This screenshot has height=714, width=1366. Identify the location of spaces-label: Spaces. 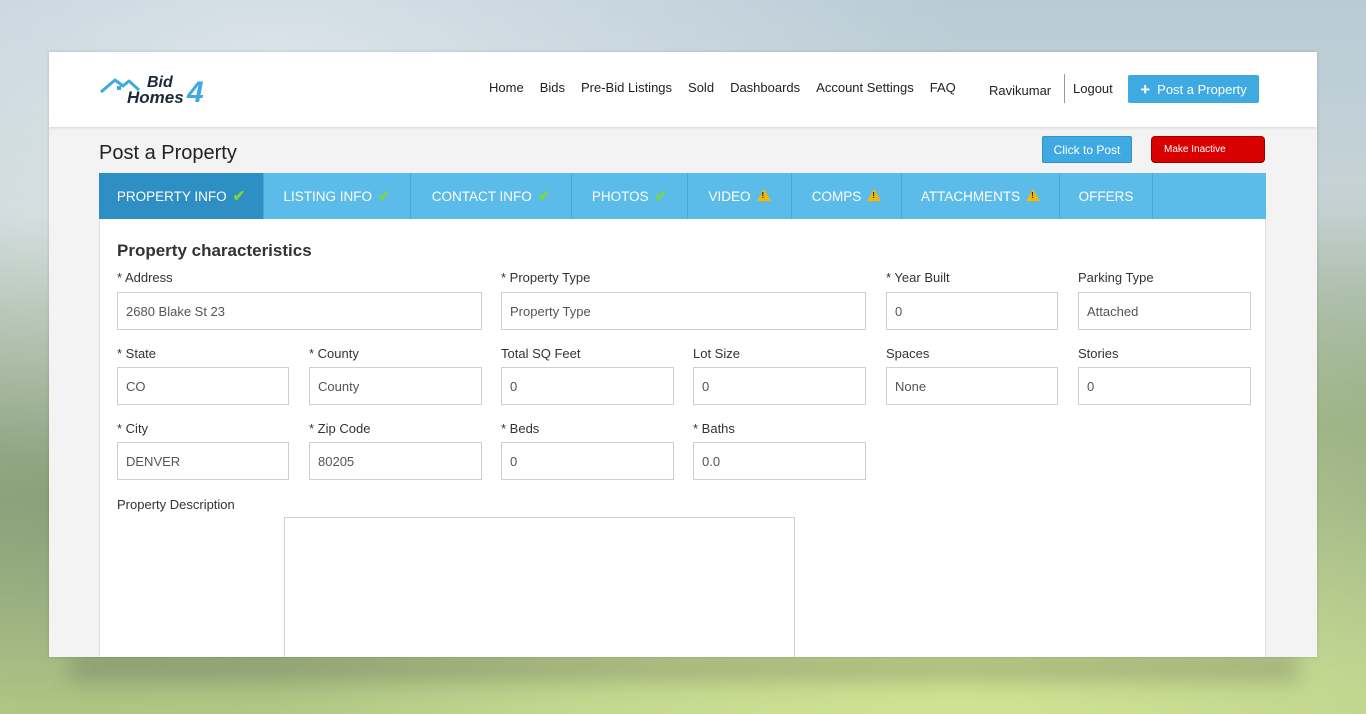
(908, 353).